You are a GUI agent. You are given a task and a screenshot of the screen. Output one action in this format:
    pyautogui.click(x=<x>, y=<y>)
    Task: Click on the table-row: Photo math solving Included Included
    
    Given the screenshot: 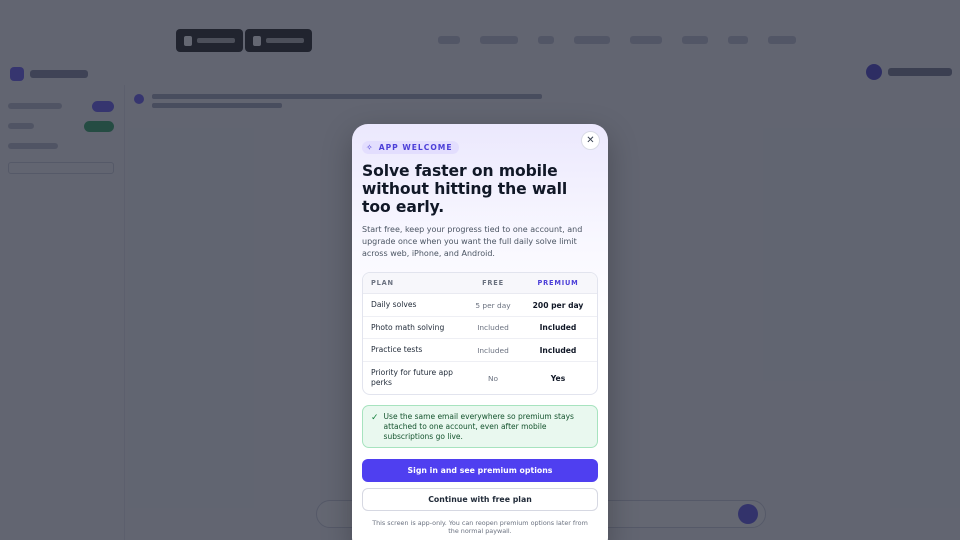 What is the action you would take?
    pyautogui.click(x=480, y=328)
    